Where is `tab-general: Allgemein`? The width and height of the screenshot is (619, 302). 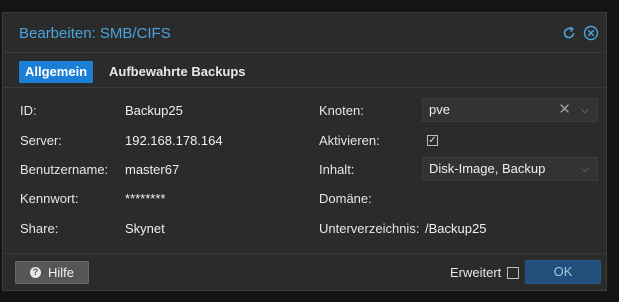 tab-general: Allgemein is located at coordinates (56, 72).